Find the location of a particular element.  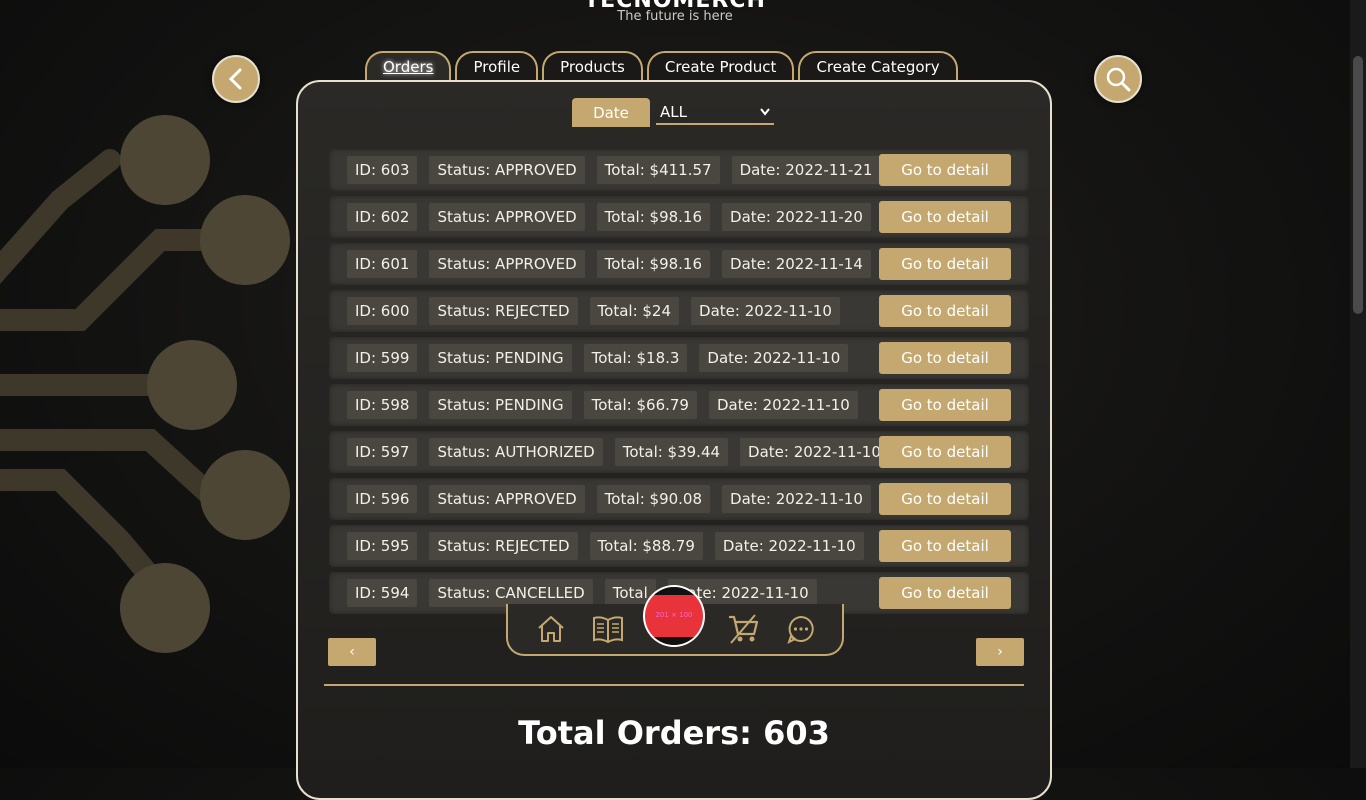

date-filter-select: ALL is located at coordinates (715, 113).